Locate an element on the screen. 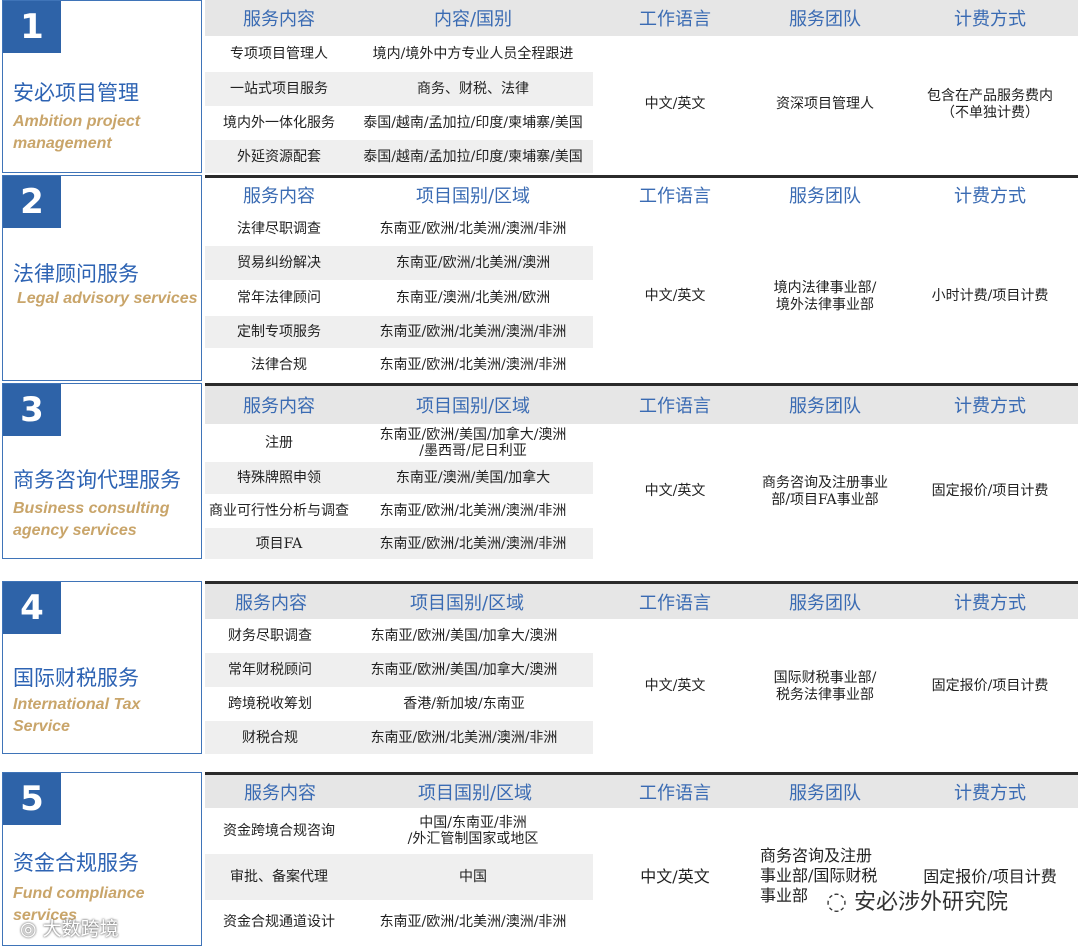 Image resolution: width=1080 pixels, height=948 pixels. table-row: 法律合规 东南亚/欧洲/北美洲/澳洲/非洲 is located at coordinates (399, 364).